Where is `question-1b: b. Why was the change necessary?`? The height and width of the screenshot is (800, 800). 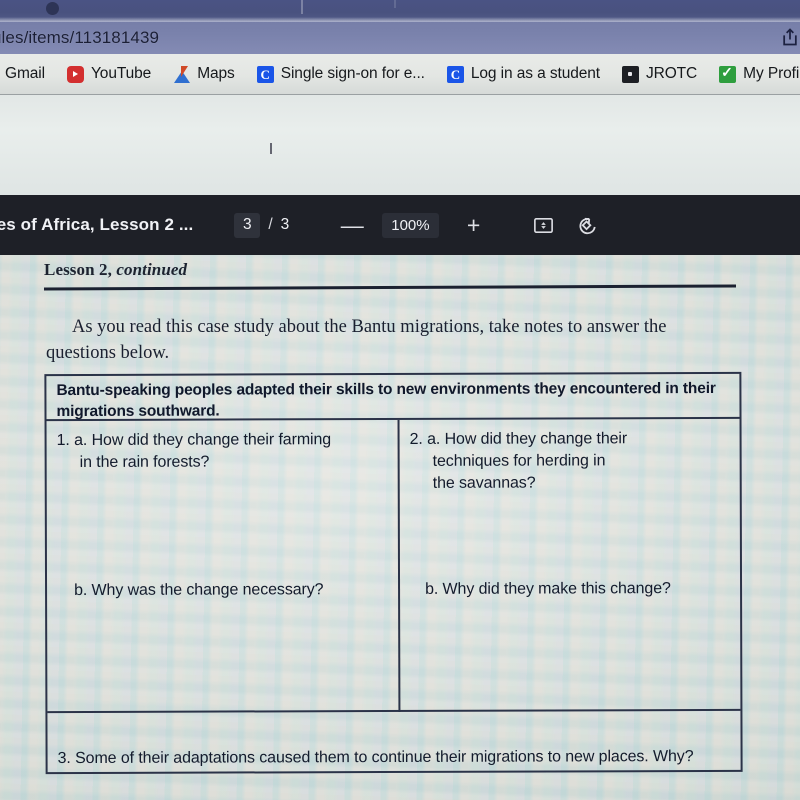
question-1b: b. Why was the change necessary? is located at coordinates (199, 590).